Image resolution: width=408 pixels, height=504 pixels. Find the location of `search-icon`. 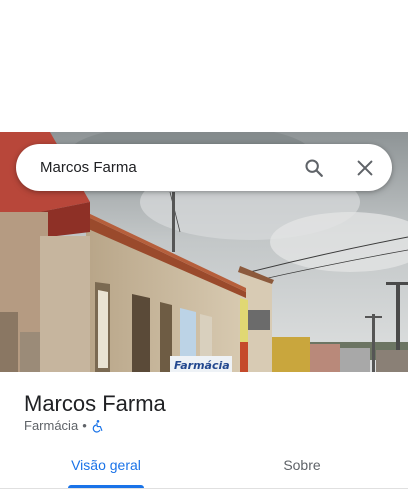

search-icon is located at coordinates (314, 168).